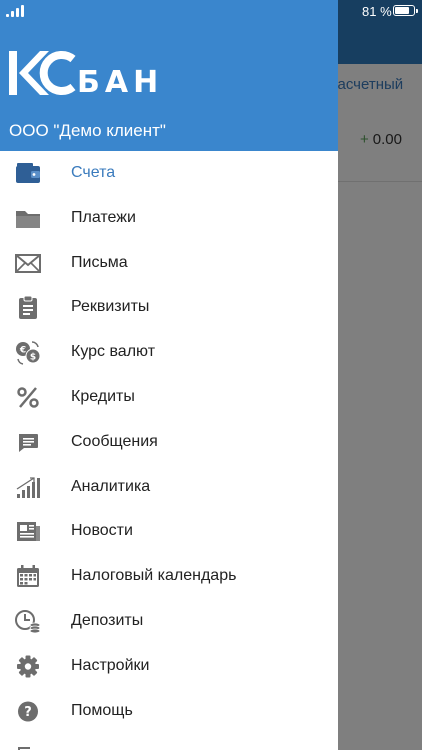  What do you see at coordinates (111, 486) in the screenshot?
I see `menu-item-label: Аналитика` at bounding box center [111, 486].